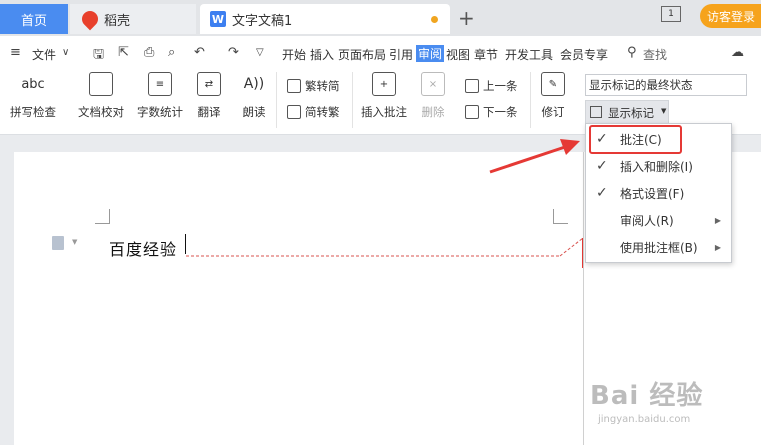  I want to click on next-comment-button: 下一条, so click(491, 112).